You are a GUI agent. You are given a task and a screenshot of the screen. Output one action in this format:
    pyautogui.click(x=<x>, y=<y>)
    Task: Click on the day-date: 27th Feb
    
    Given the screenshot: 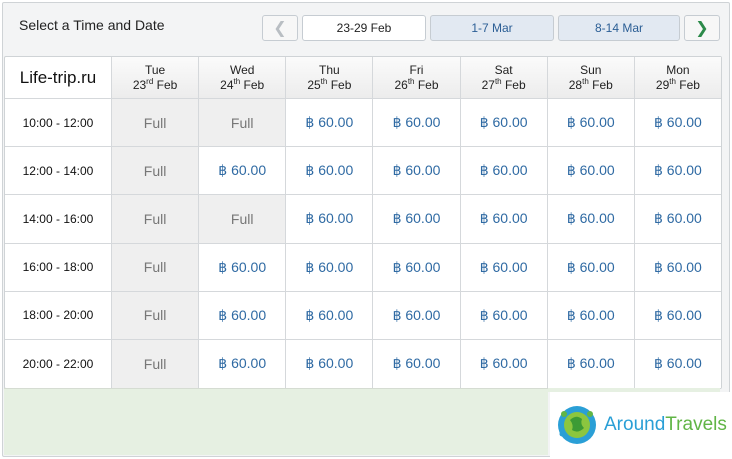 What is the action you would take?
    pyautogui.click(x=504, y=84)
    